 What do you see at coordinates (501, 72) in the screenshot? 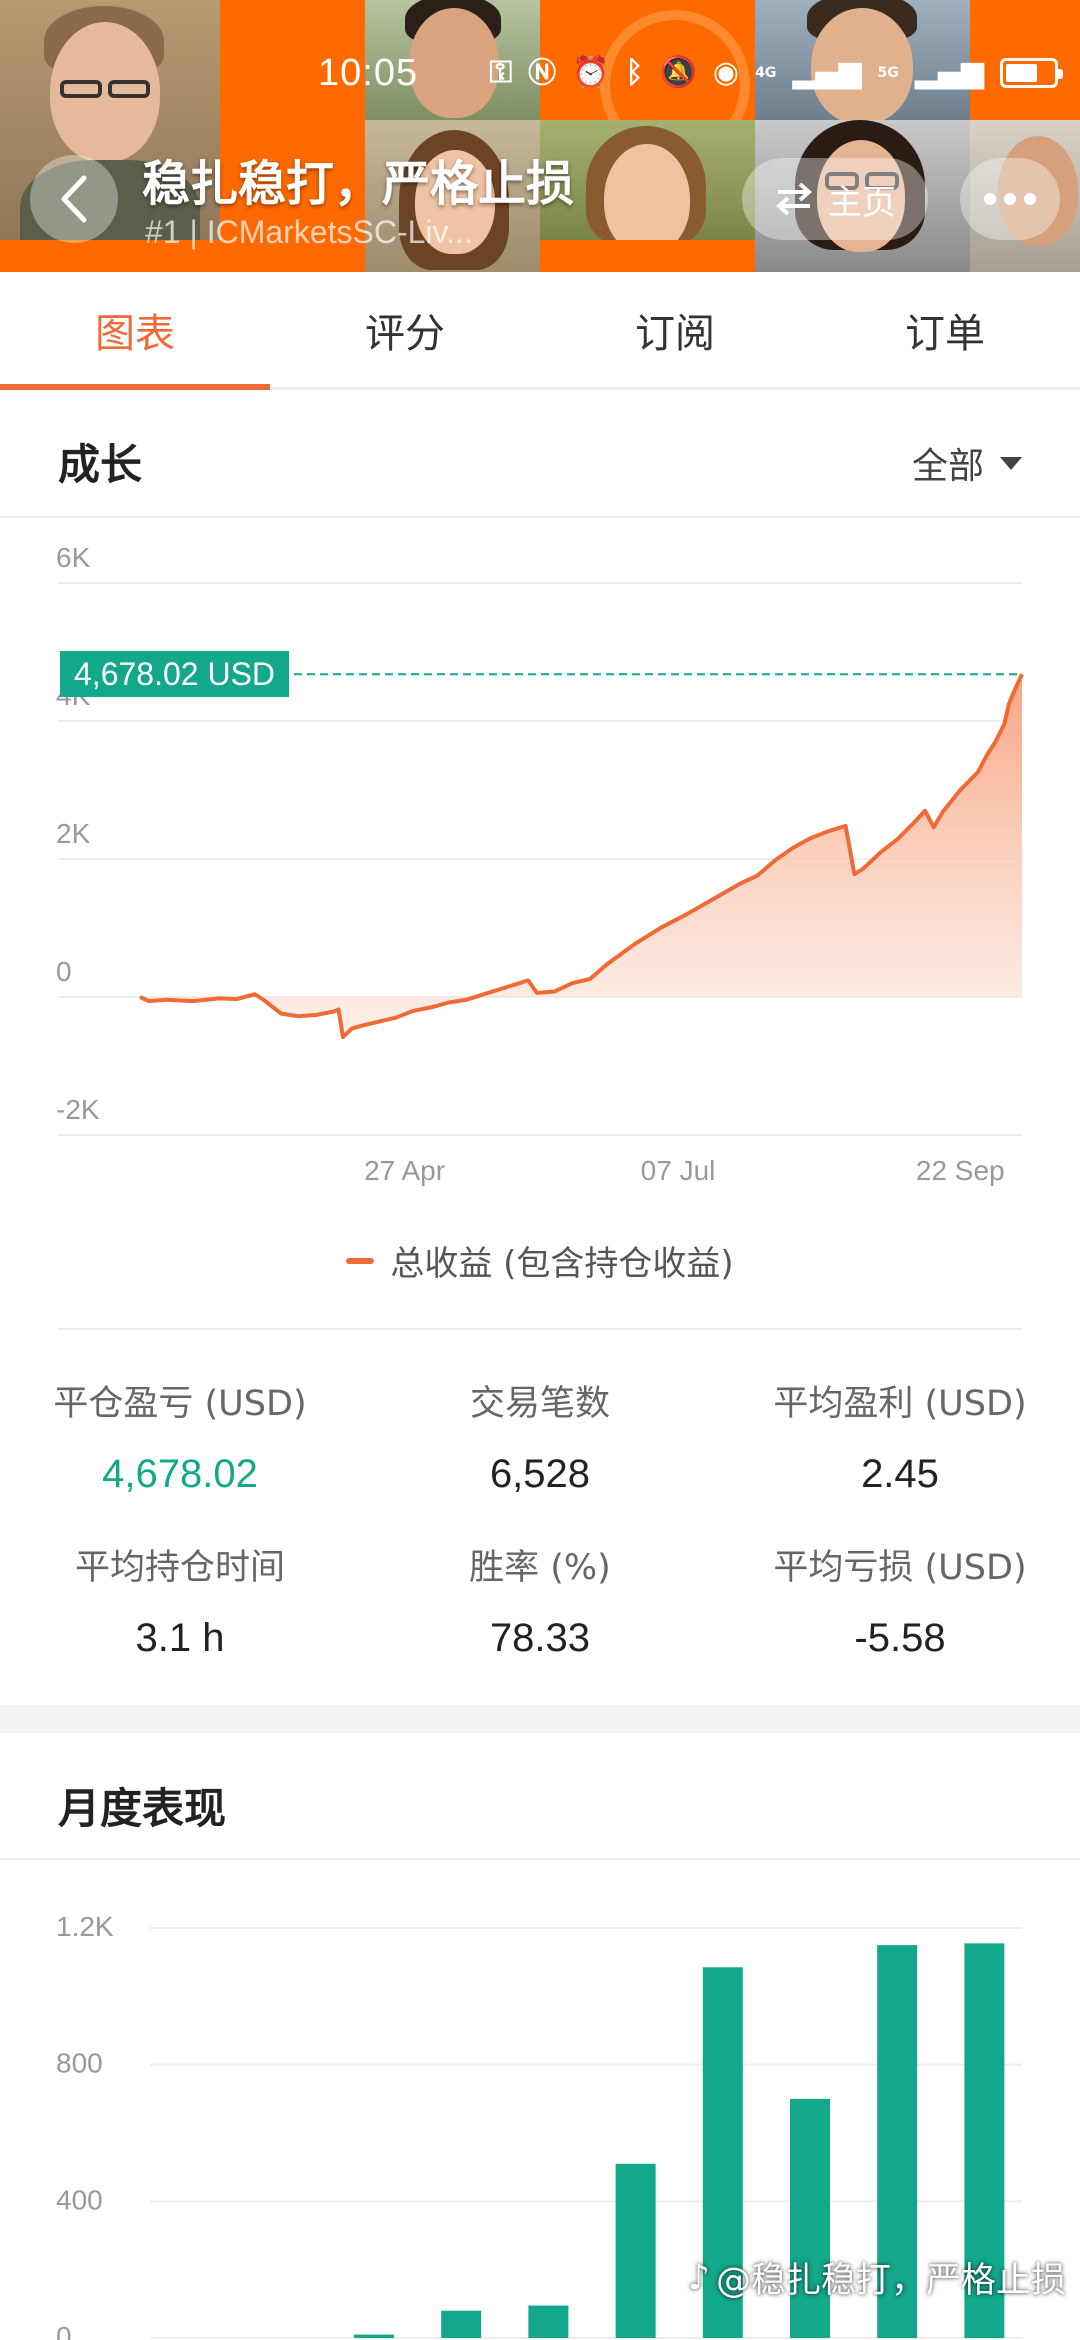
I see `key-icon: ⚿` at bounding box center [501, 72].